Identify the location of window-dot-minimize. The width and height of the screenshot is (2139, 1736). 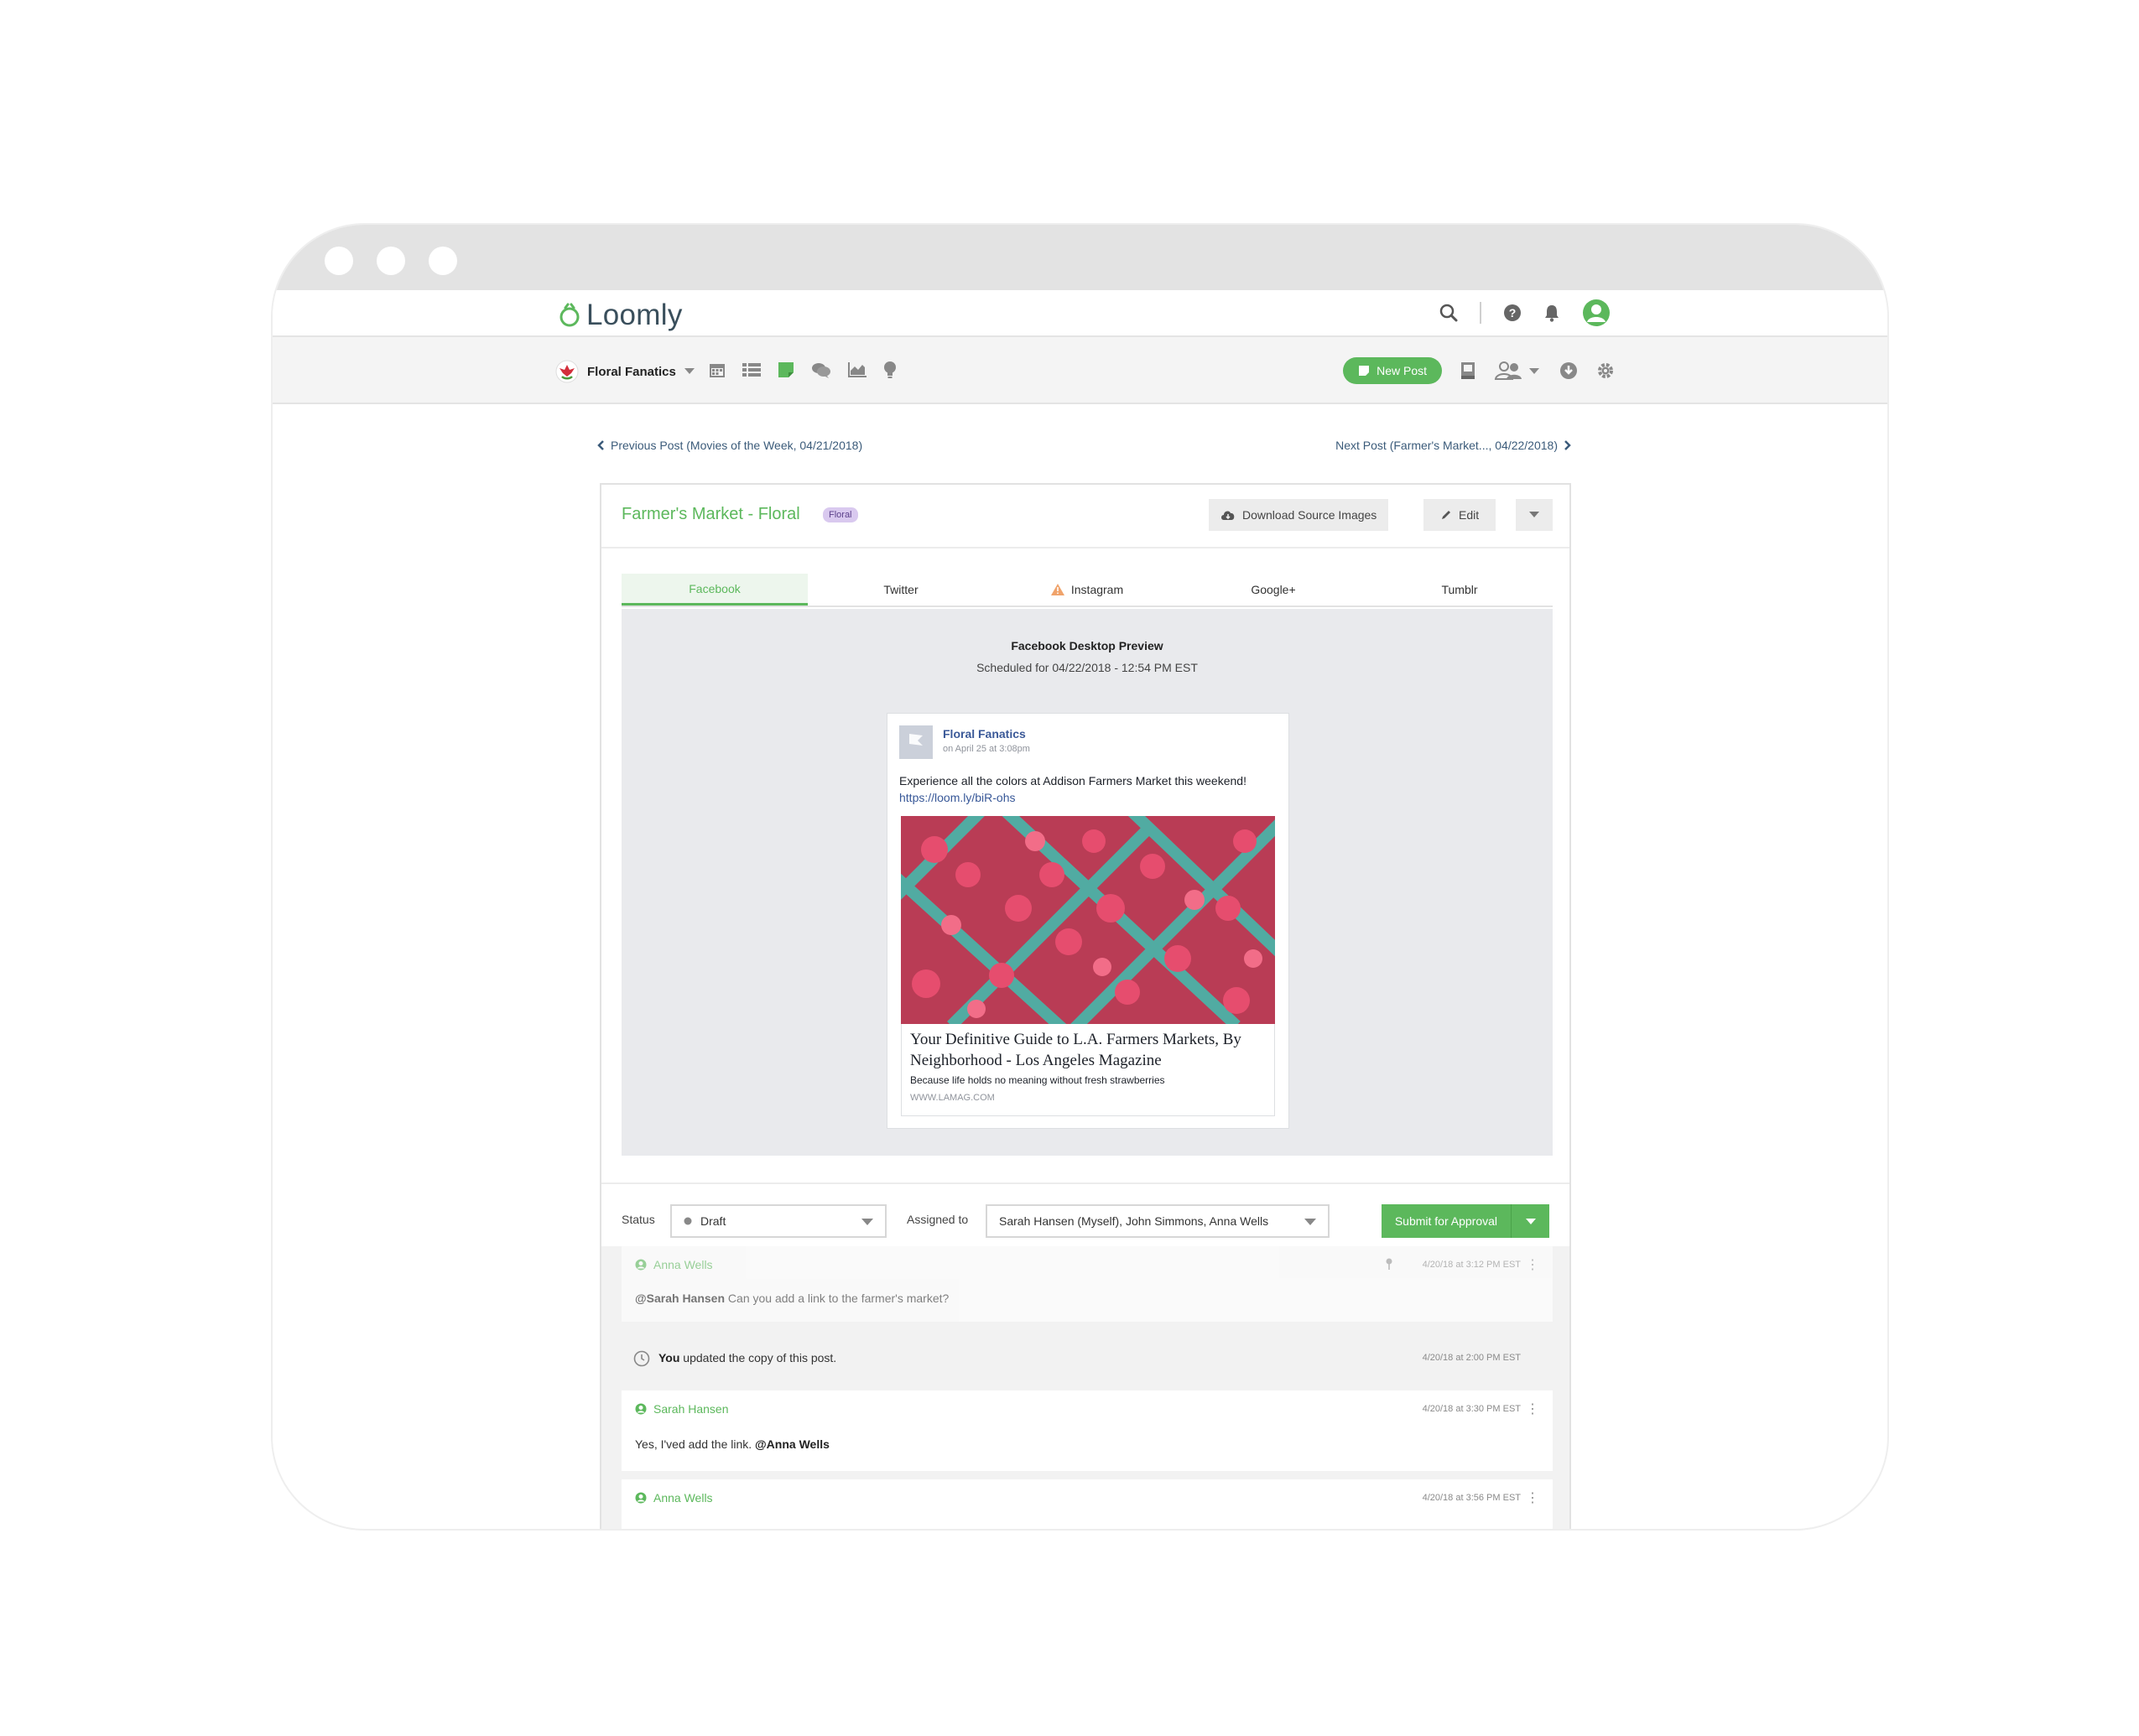
(391, 261).